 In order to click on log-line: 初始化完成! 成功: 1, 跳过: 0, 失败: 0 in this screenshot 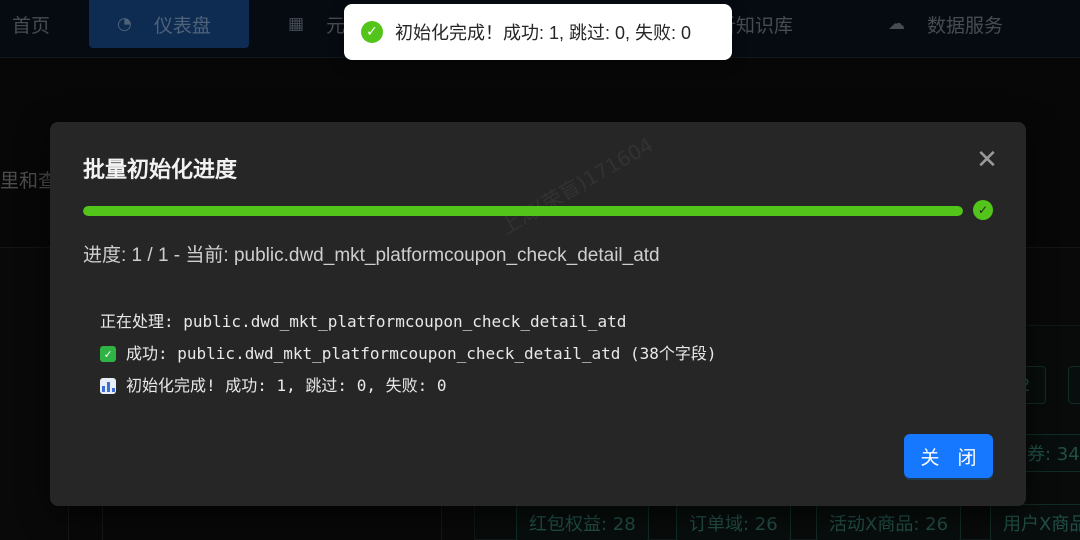, I will do `click(408, 386)`.